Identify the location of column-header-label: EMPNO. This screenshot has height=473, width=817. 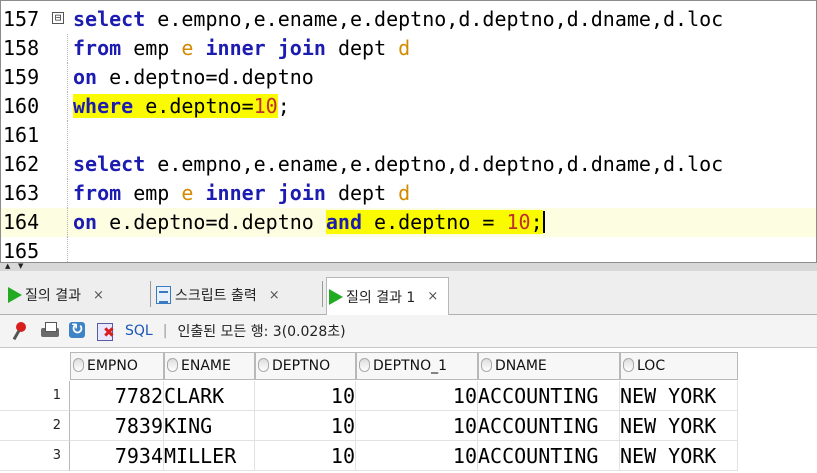
(112, 366).